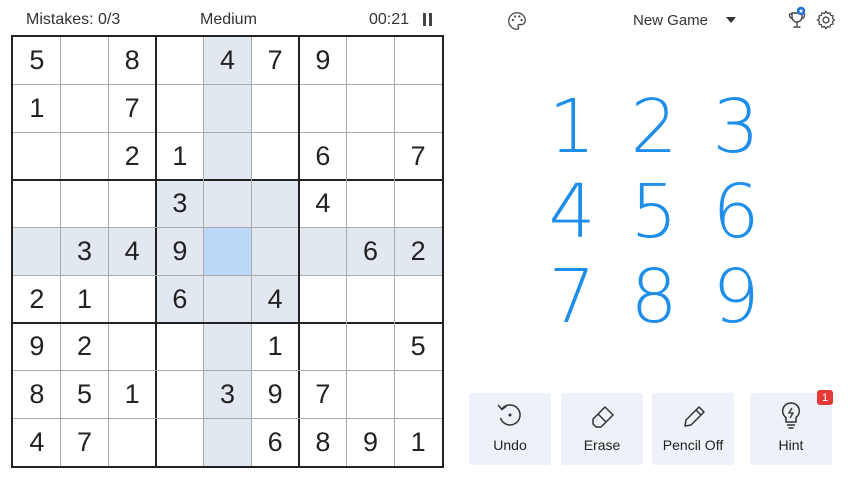 The width and height of the screenshot is (853, 480). I want to click on palette-icon, so click(517, 21).